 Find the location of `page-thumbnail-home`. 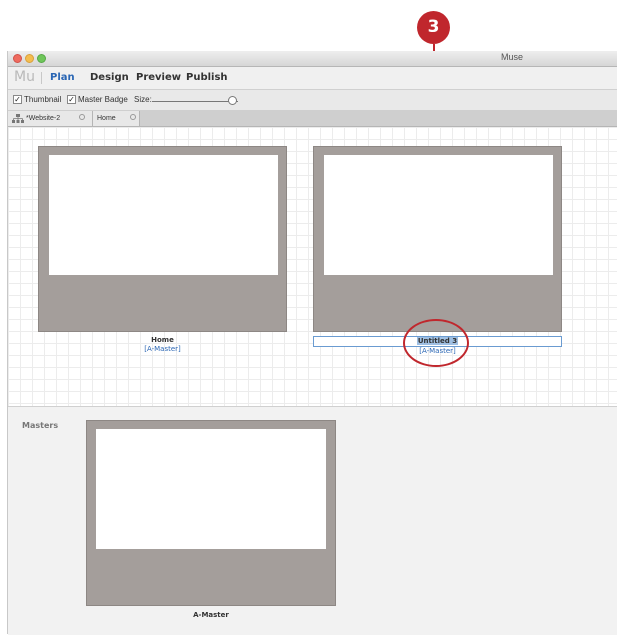

page-thumbnail-home is located at coordinates (162, 239).